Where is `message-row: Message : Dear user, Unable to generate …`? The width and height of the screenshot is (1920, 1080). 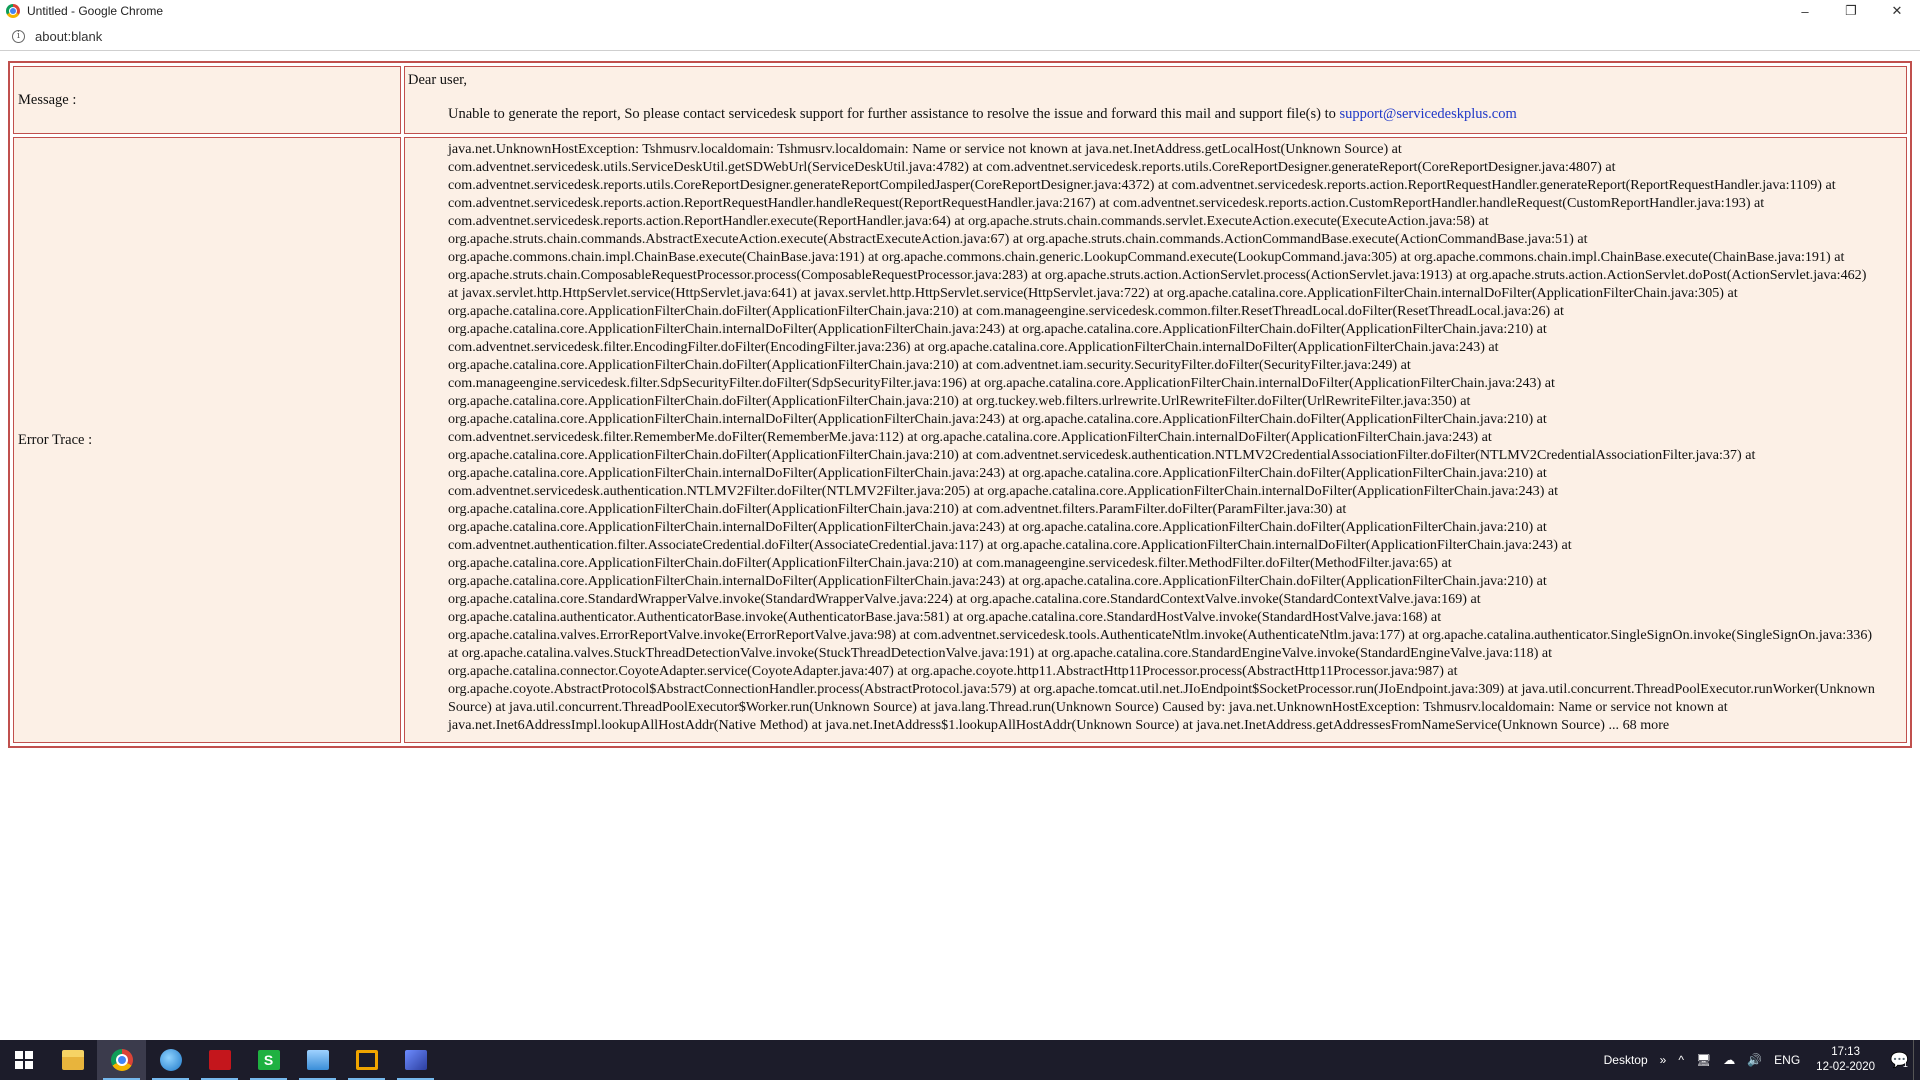 message-row: Message : Dear user, Unable to generate … is located at coordinates (960, 100).